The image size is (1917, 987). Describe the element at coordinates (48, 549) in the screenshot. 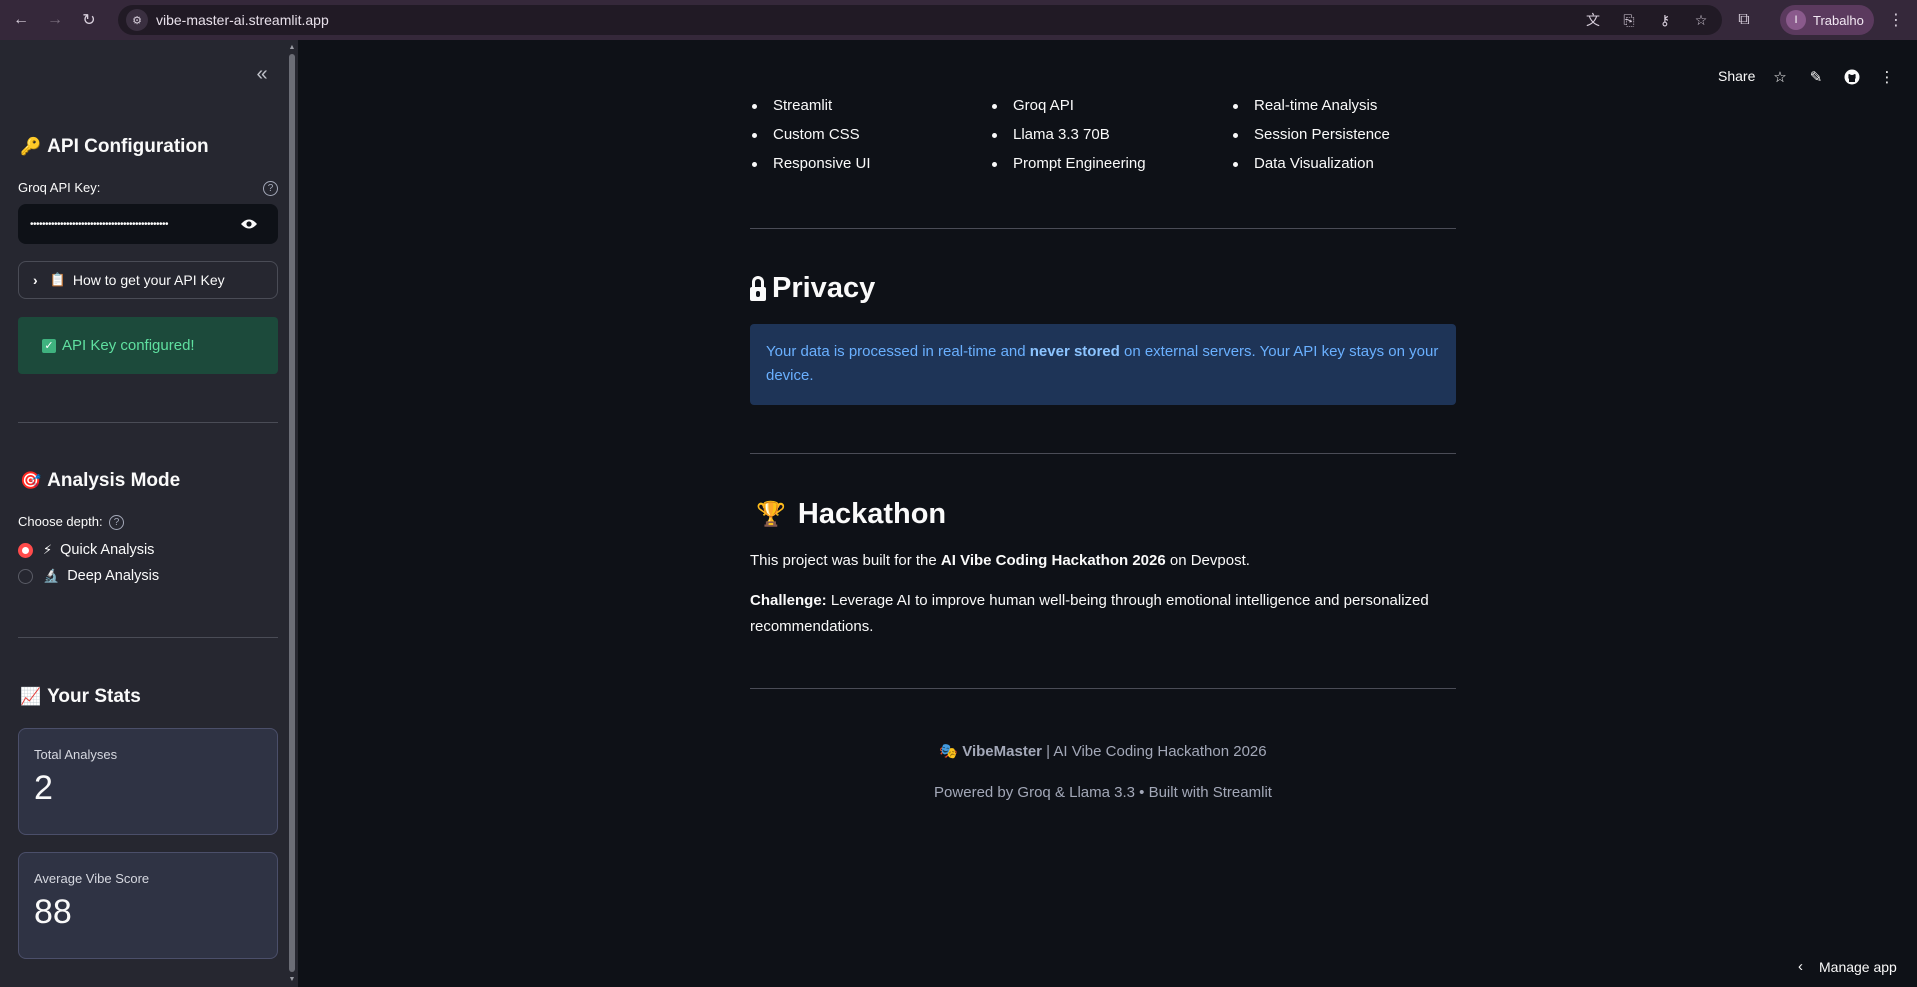

I see `lightning-icon: ⚡` at that location.